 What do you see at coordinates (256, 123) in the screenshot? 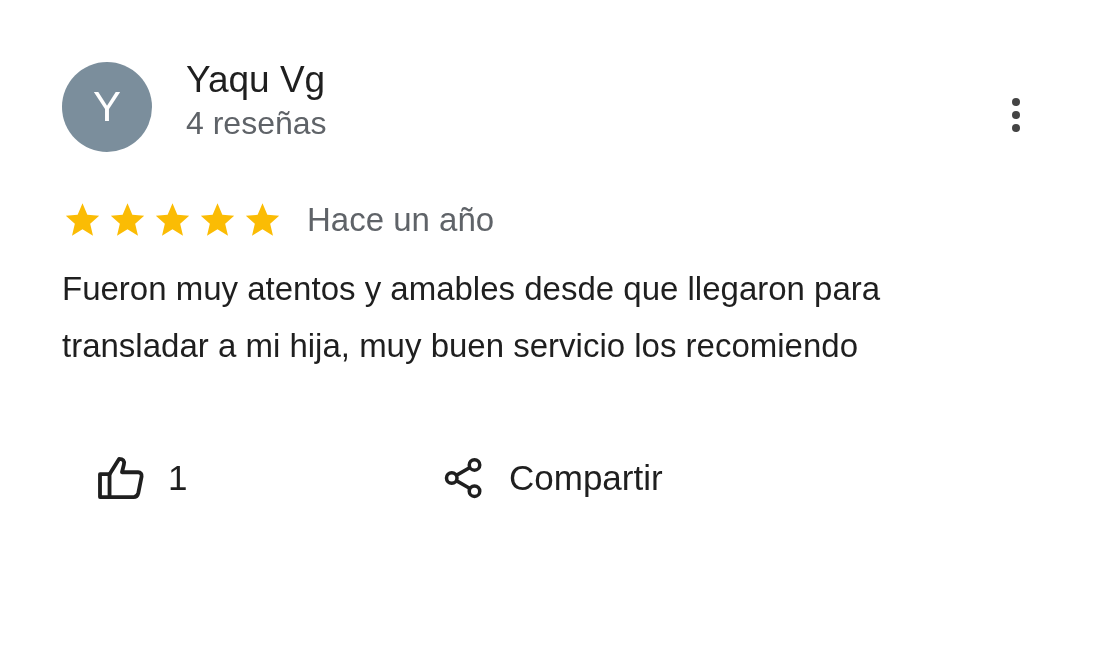
I see `review-count: 4 reseñas` at bounding box center [256, 123].